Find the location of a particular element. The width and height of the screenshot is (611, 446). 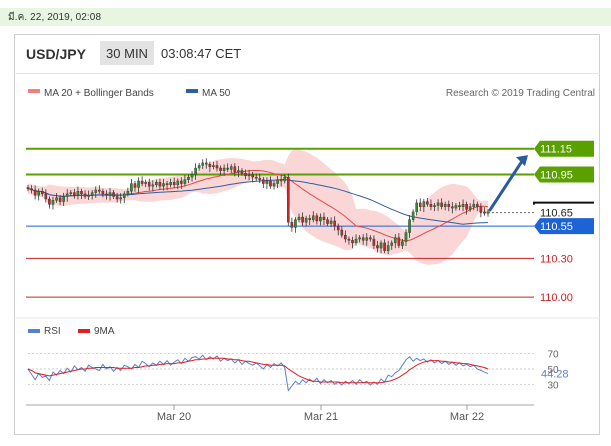

arrow-head is located at coordinates (522, 161).